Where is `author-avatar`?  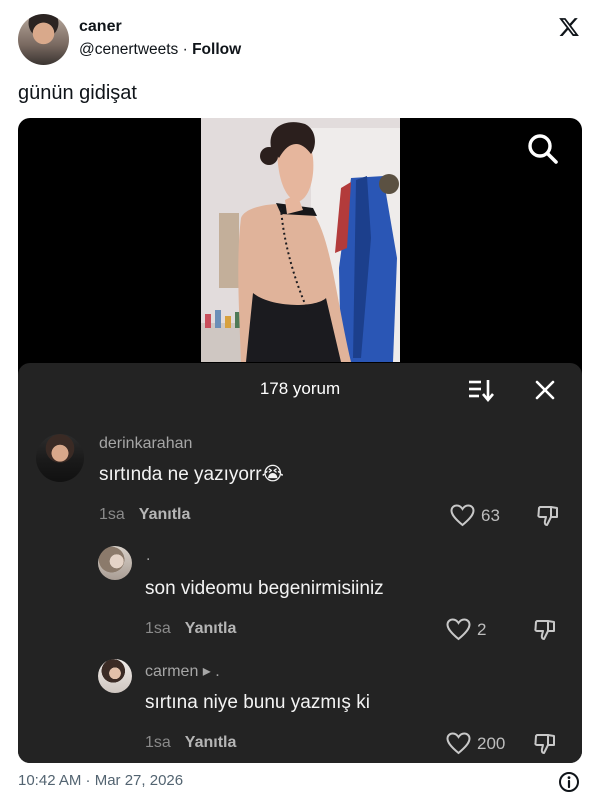 author-avatar is located at coordinates (43, 39).